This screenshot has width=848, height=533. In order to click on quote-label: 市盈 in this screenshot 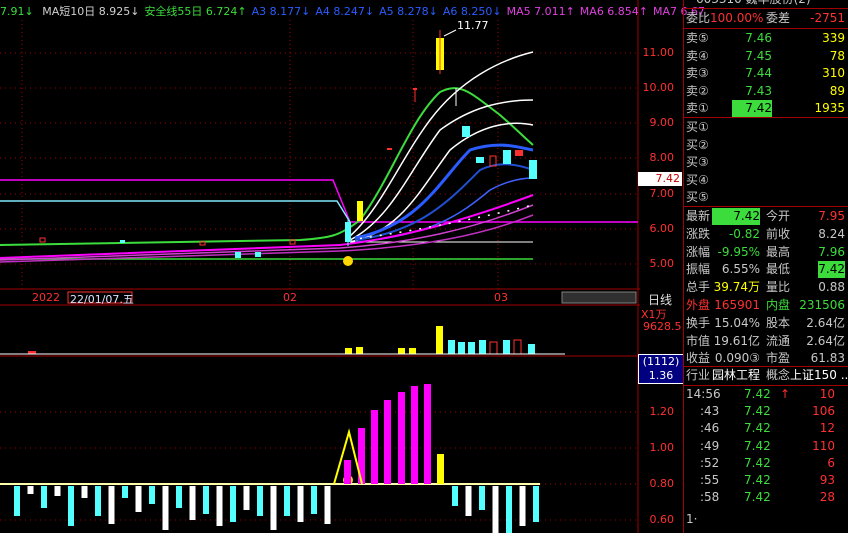, I will do `click(778, 358)`.